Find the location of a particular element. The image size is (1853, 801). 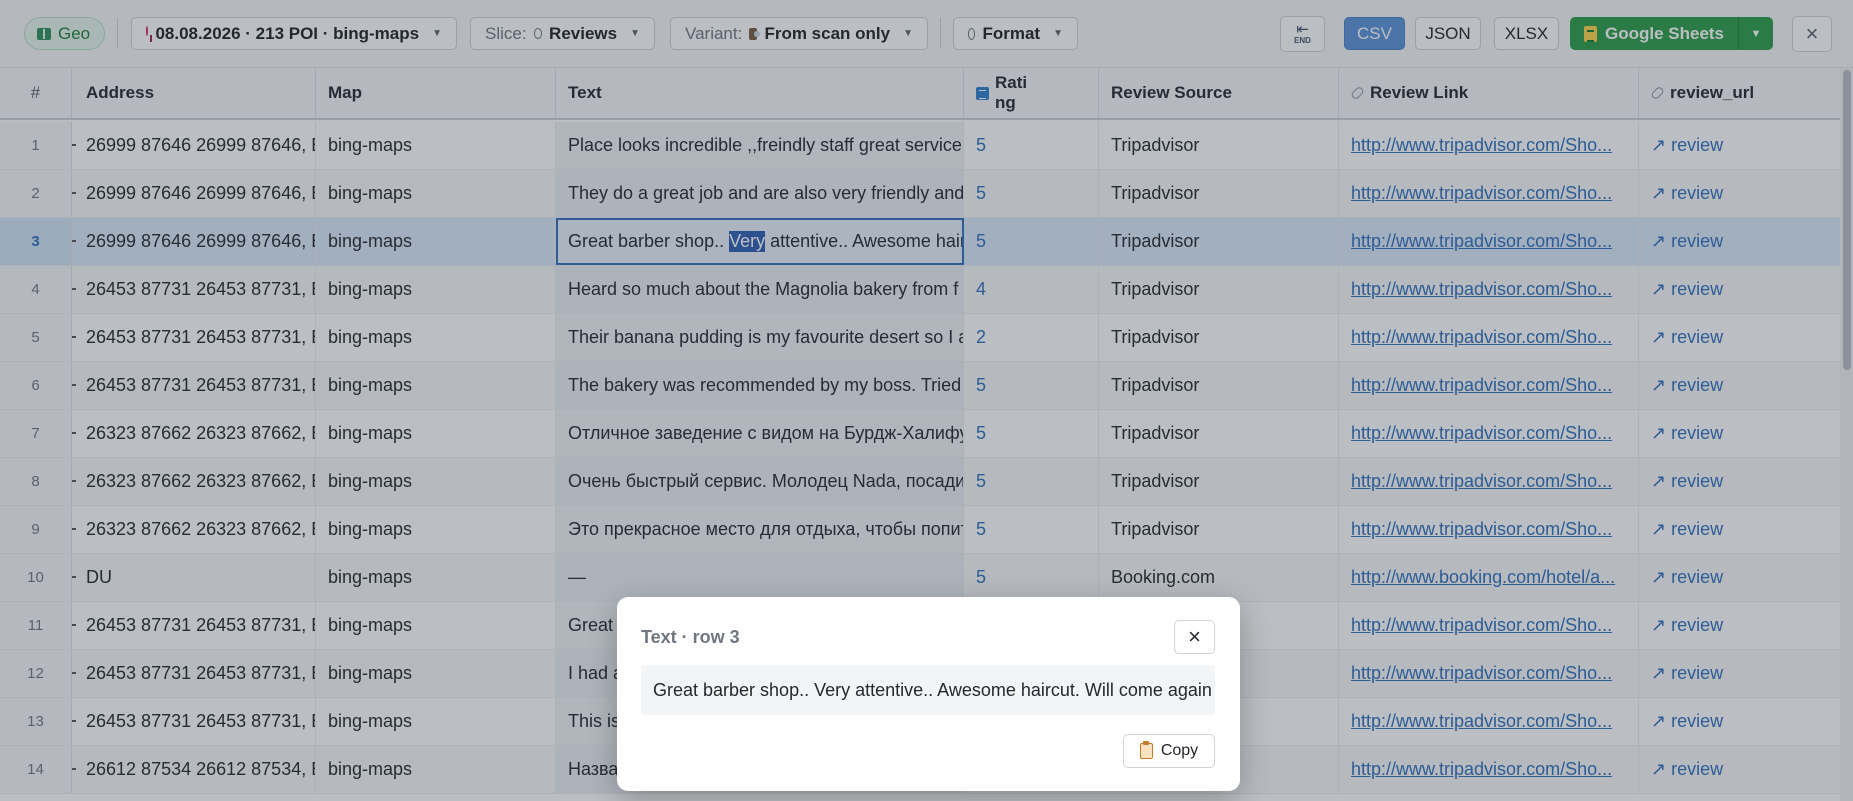

copy-button: Copy is located at coordinates (1169, 751).